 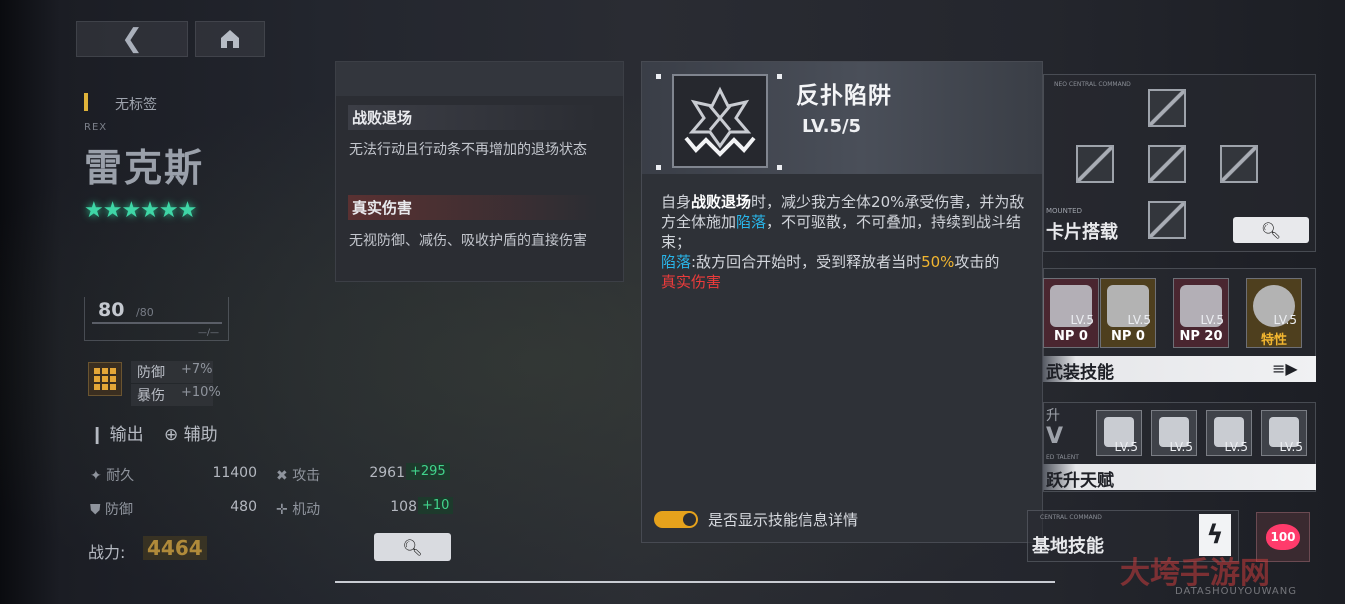 What do you see at coordinates (105, 379) in the screenshot?
I see `formation-grid-icon` at bounding box center [105, 379].